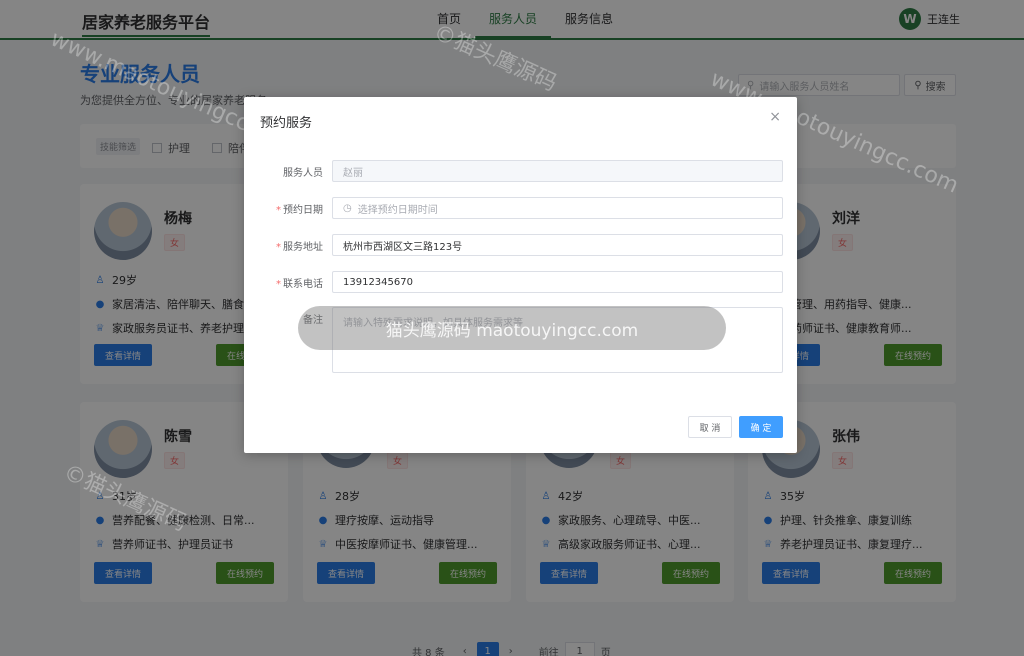 The height and width of the screenshot is (656, 1024). What do you see at coordinates (557, 171) in the screenshot?
I see `staff-field: 赵丽` at bounding box center [557, 171].